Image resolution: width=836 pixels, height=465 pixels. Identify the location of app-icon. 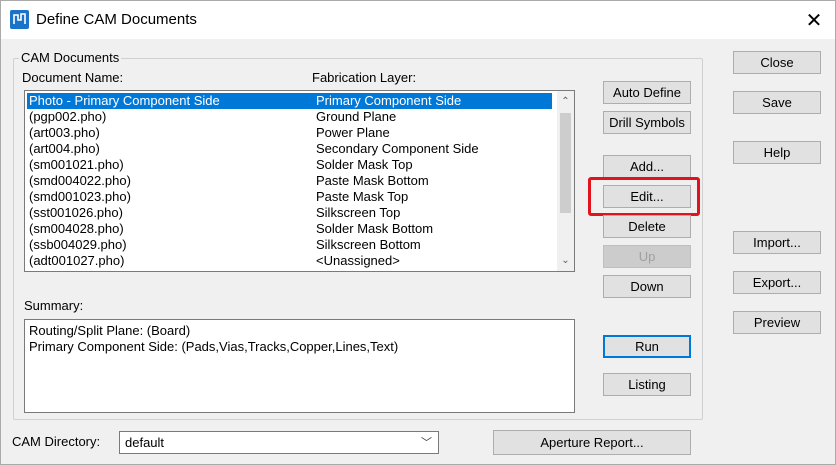
(19, 19).